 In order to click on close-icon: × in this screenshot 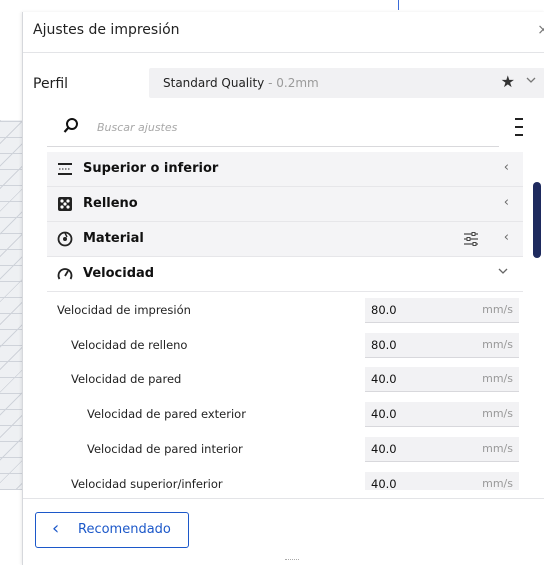, I will do `click(540, 30)`.